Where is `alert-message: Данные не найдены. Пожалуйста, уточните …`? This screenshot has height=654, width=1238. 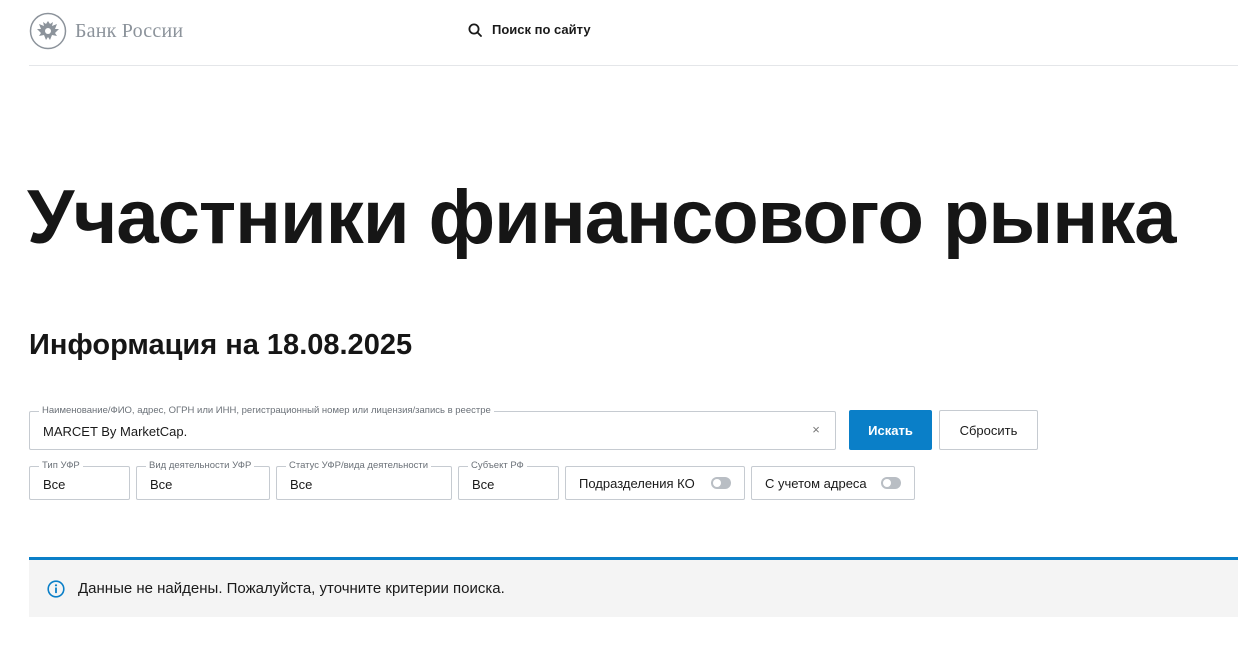 alert-message: Данные не найдены. Пожалуйста, уточните … is located at coordinates (291, 588).